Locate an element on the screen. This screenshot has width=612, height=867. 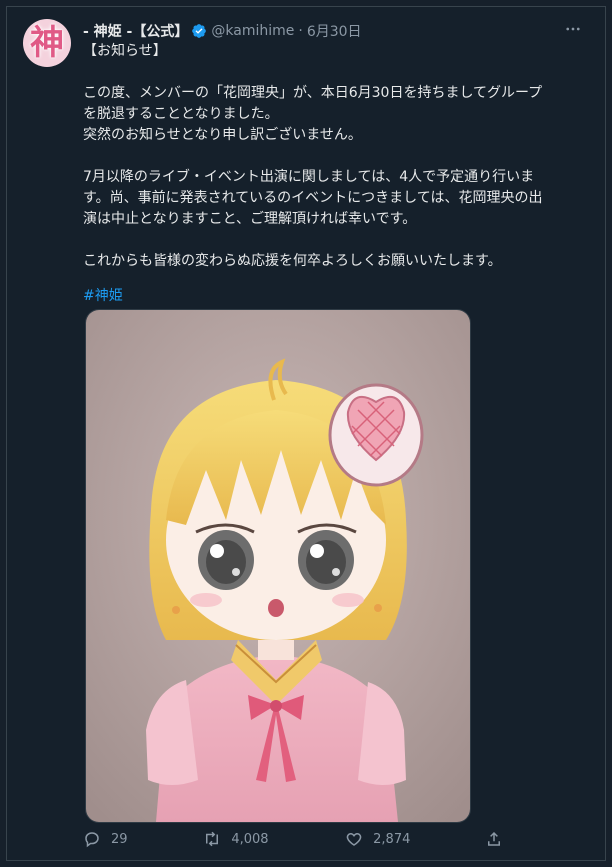
like-icon is located at coordinates (354, 839).